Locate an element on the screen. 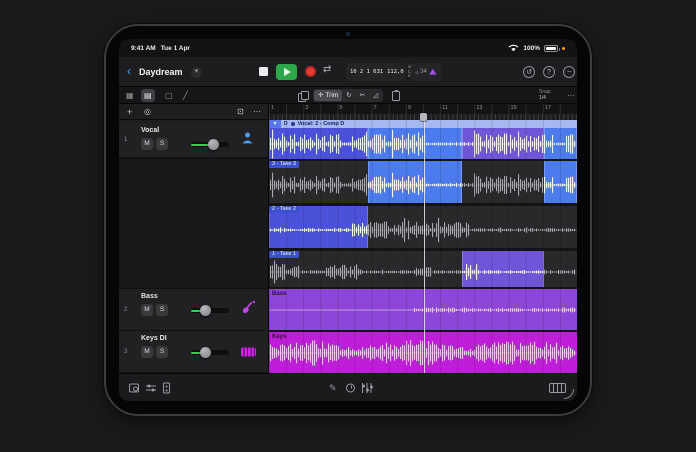 Image resolution: width=696 pixels, height=452 pixels. lane-view-button: ⊡ is located at coordinates (240, 112).